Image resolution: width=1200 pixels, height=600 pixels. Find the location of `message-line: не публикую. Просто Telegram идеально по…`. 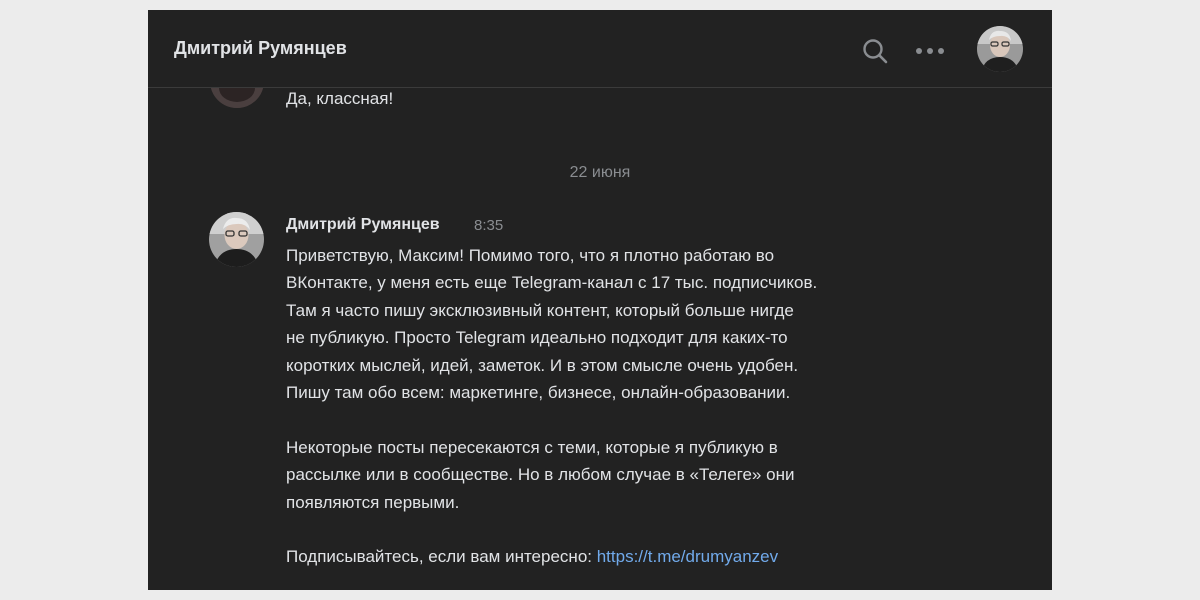

message-line: не публикую. Просто Telegram идеально по… is located at coordinates (537, 338).